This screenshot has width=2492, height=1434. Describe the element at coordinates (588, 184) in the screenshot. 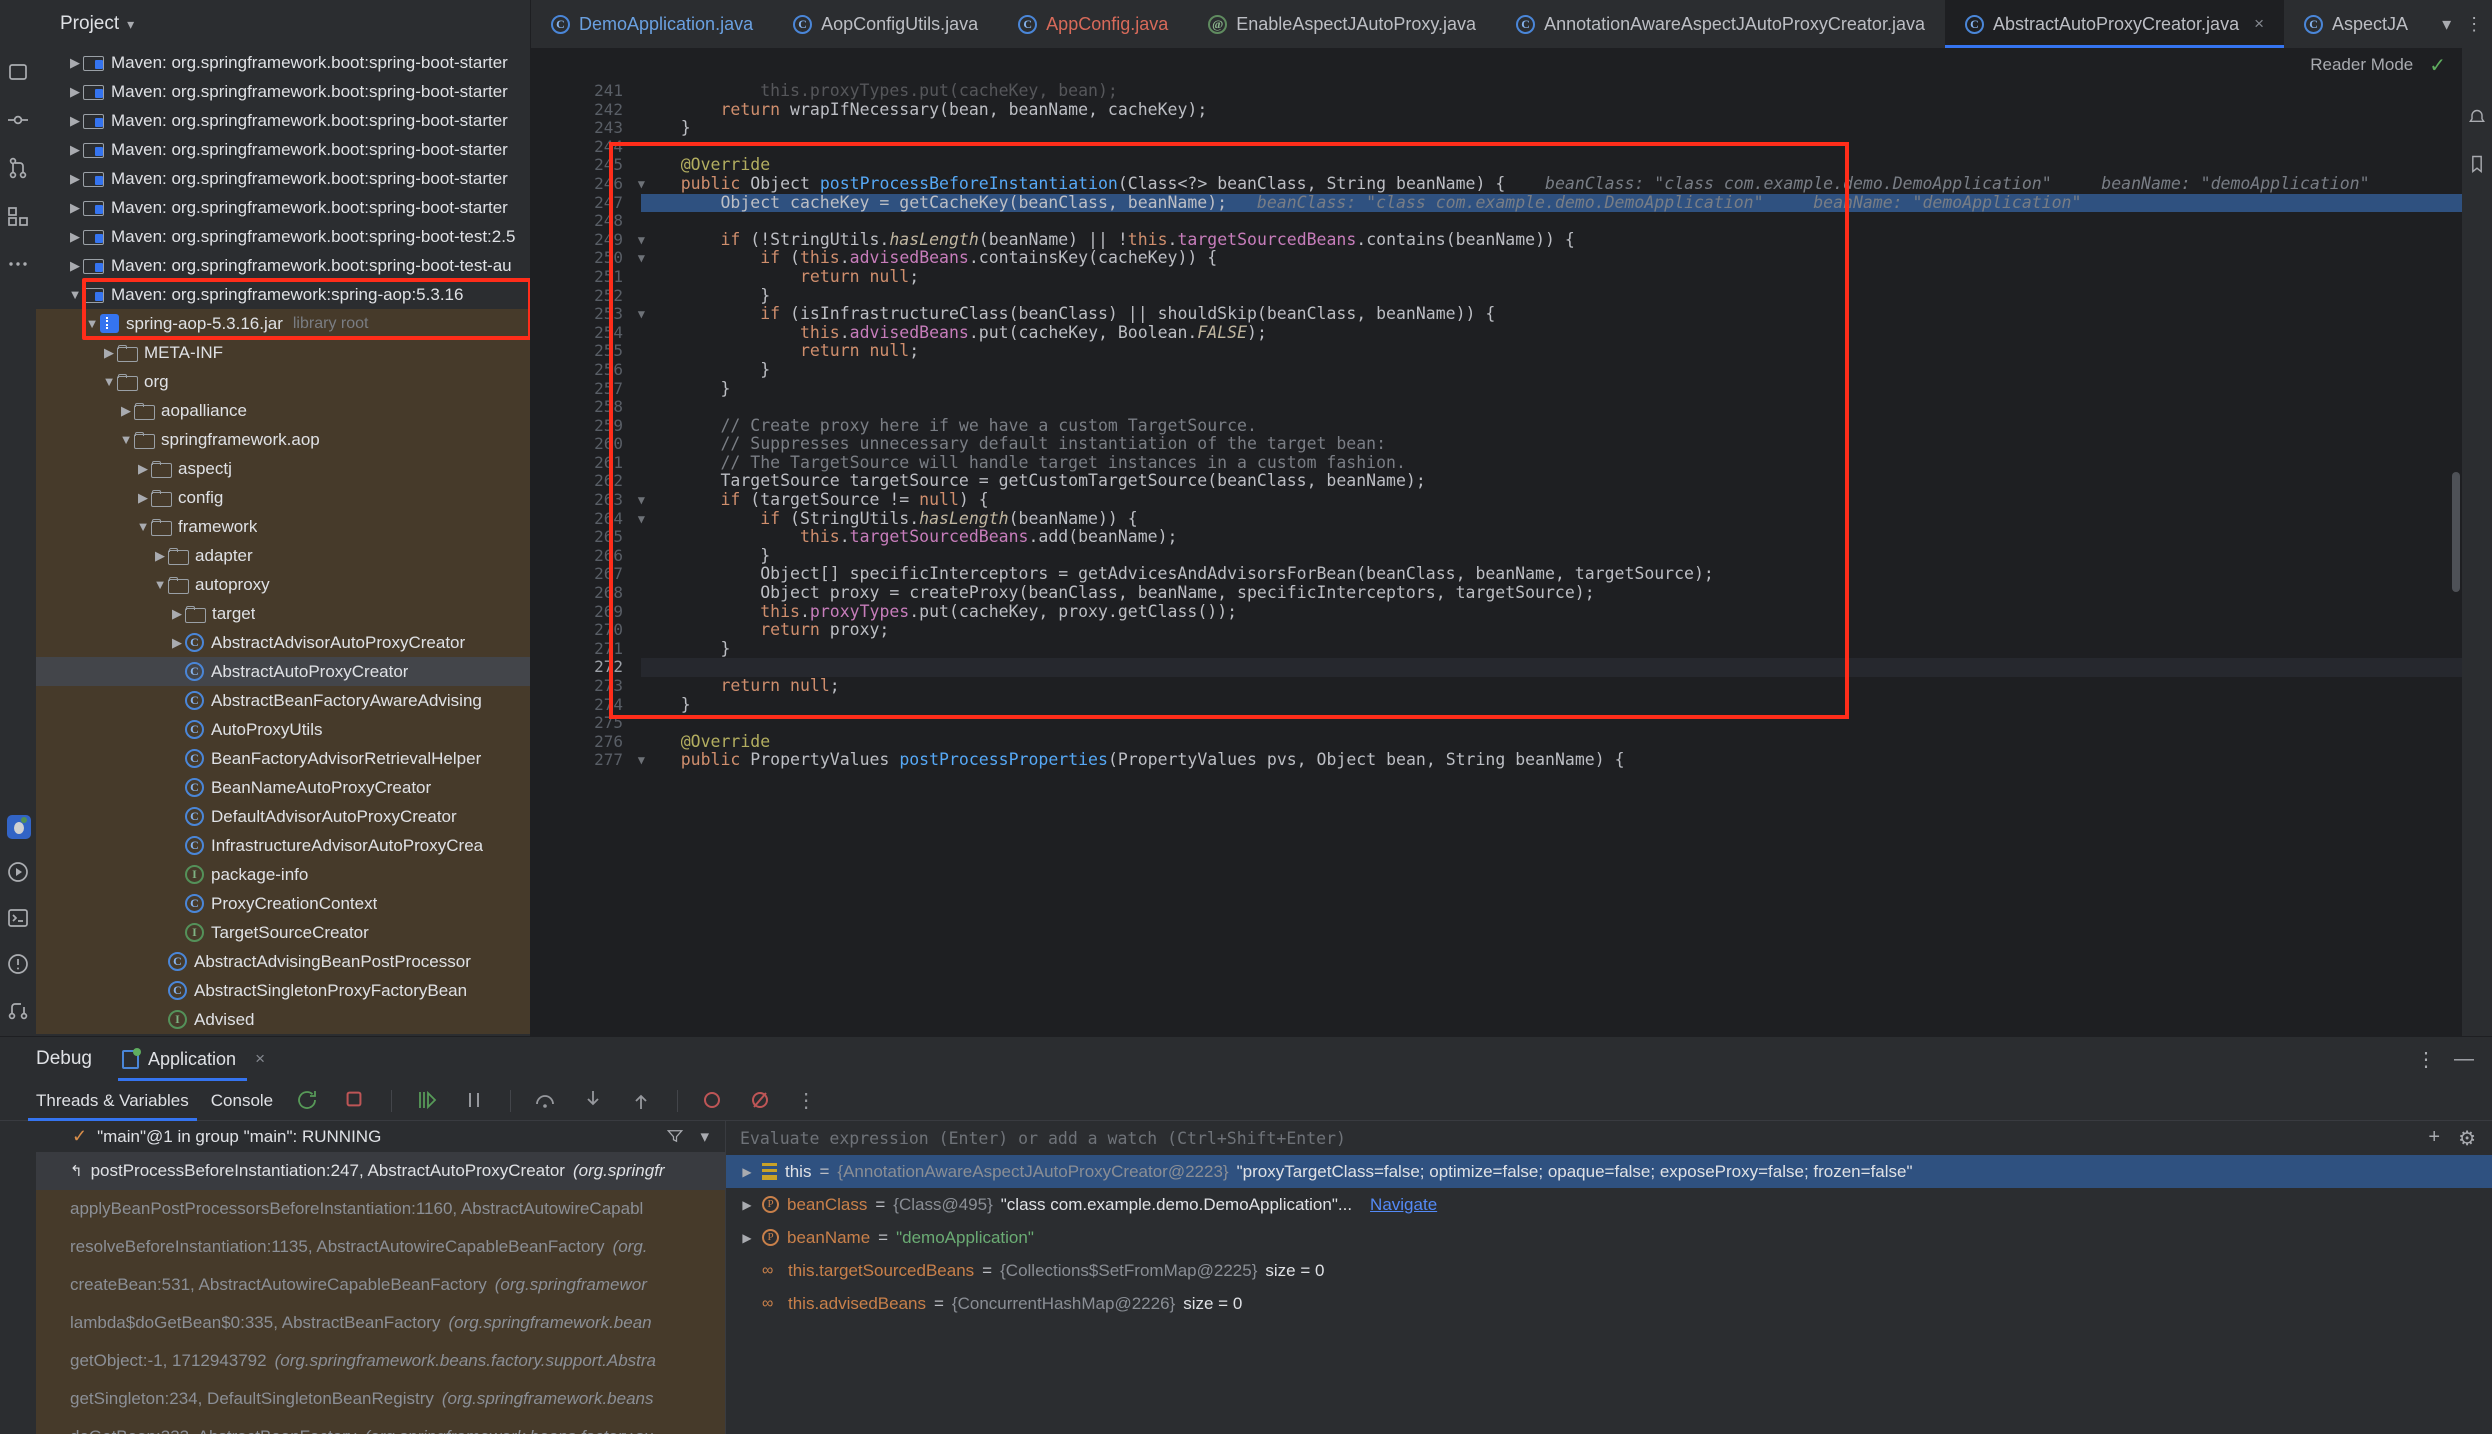

I see `line-number: 246 ▼` at that location.